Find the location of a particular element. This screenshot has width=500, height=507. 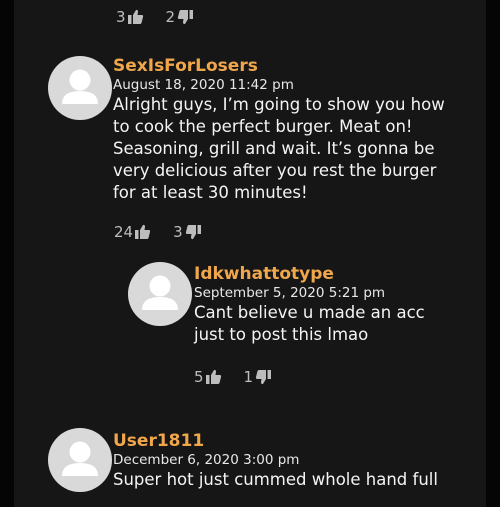

upvote-button: 3 is located at coordinates (130, 17).